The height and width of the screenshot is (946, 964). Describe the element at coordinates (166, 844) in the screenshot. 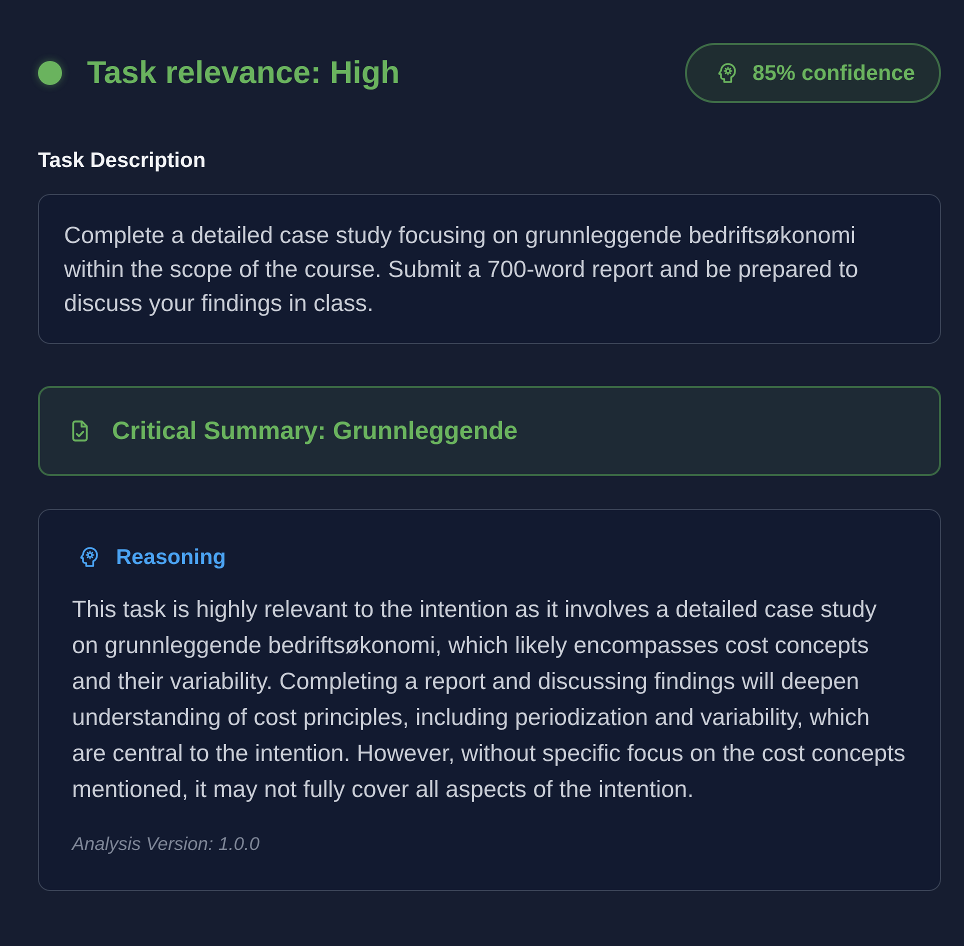

I see `version-text: Analysis Version: 1.0.0` at that location.